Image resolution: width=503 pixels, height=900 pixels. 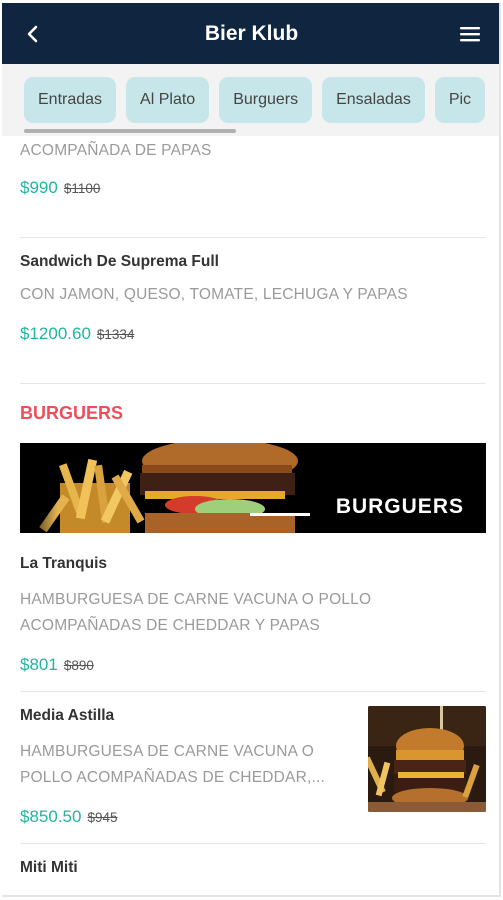 What do you see at coordinates (115, 334) in the screenshot?
I see `item-old-price: $1334` at bounding box center [115, 334].